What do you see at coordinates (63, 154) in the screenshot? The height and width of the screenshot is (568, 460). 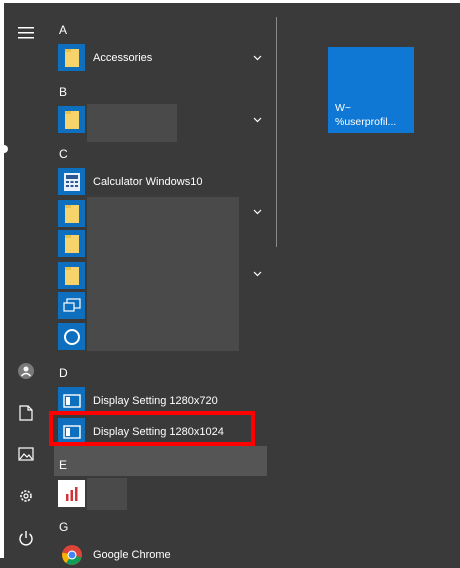 I see `group-header-c: C` at bounding box center [63, 154].